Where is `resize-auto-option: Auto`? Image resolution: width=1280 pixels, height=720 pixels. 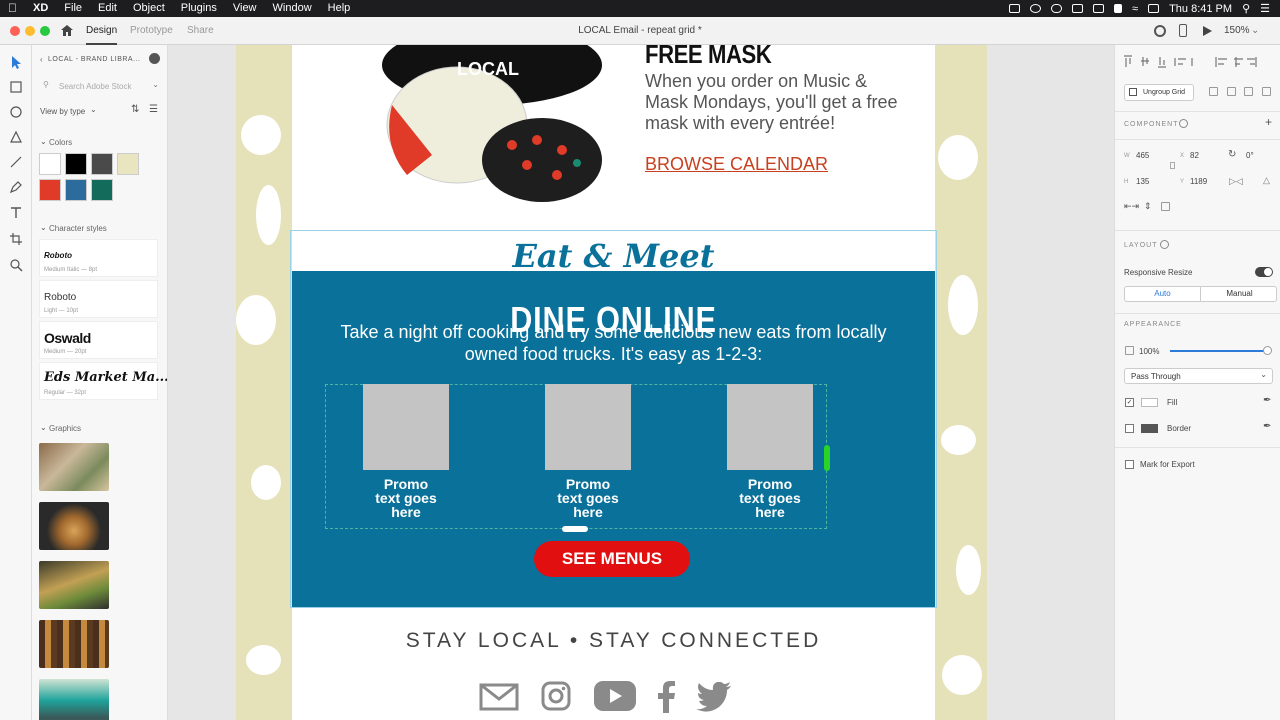 resize-auto-option: Auto is located at coordinates (1163, 294).